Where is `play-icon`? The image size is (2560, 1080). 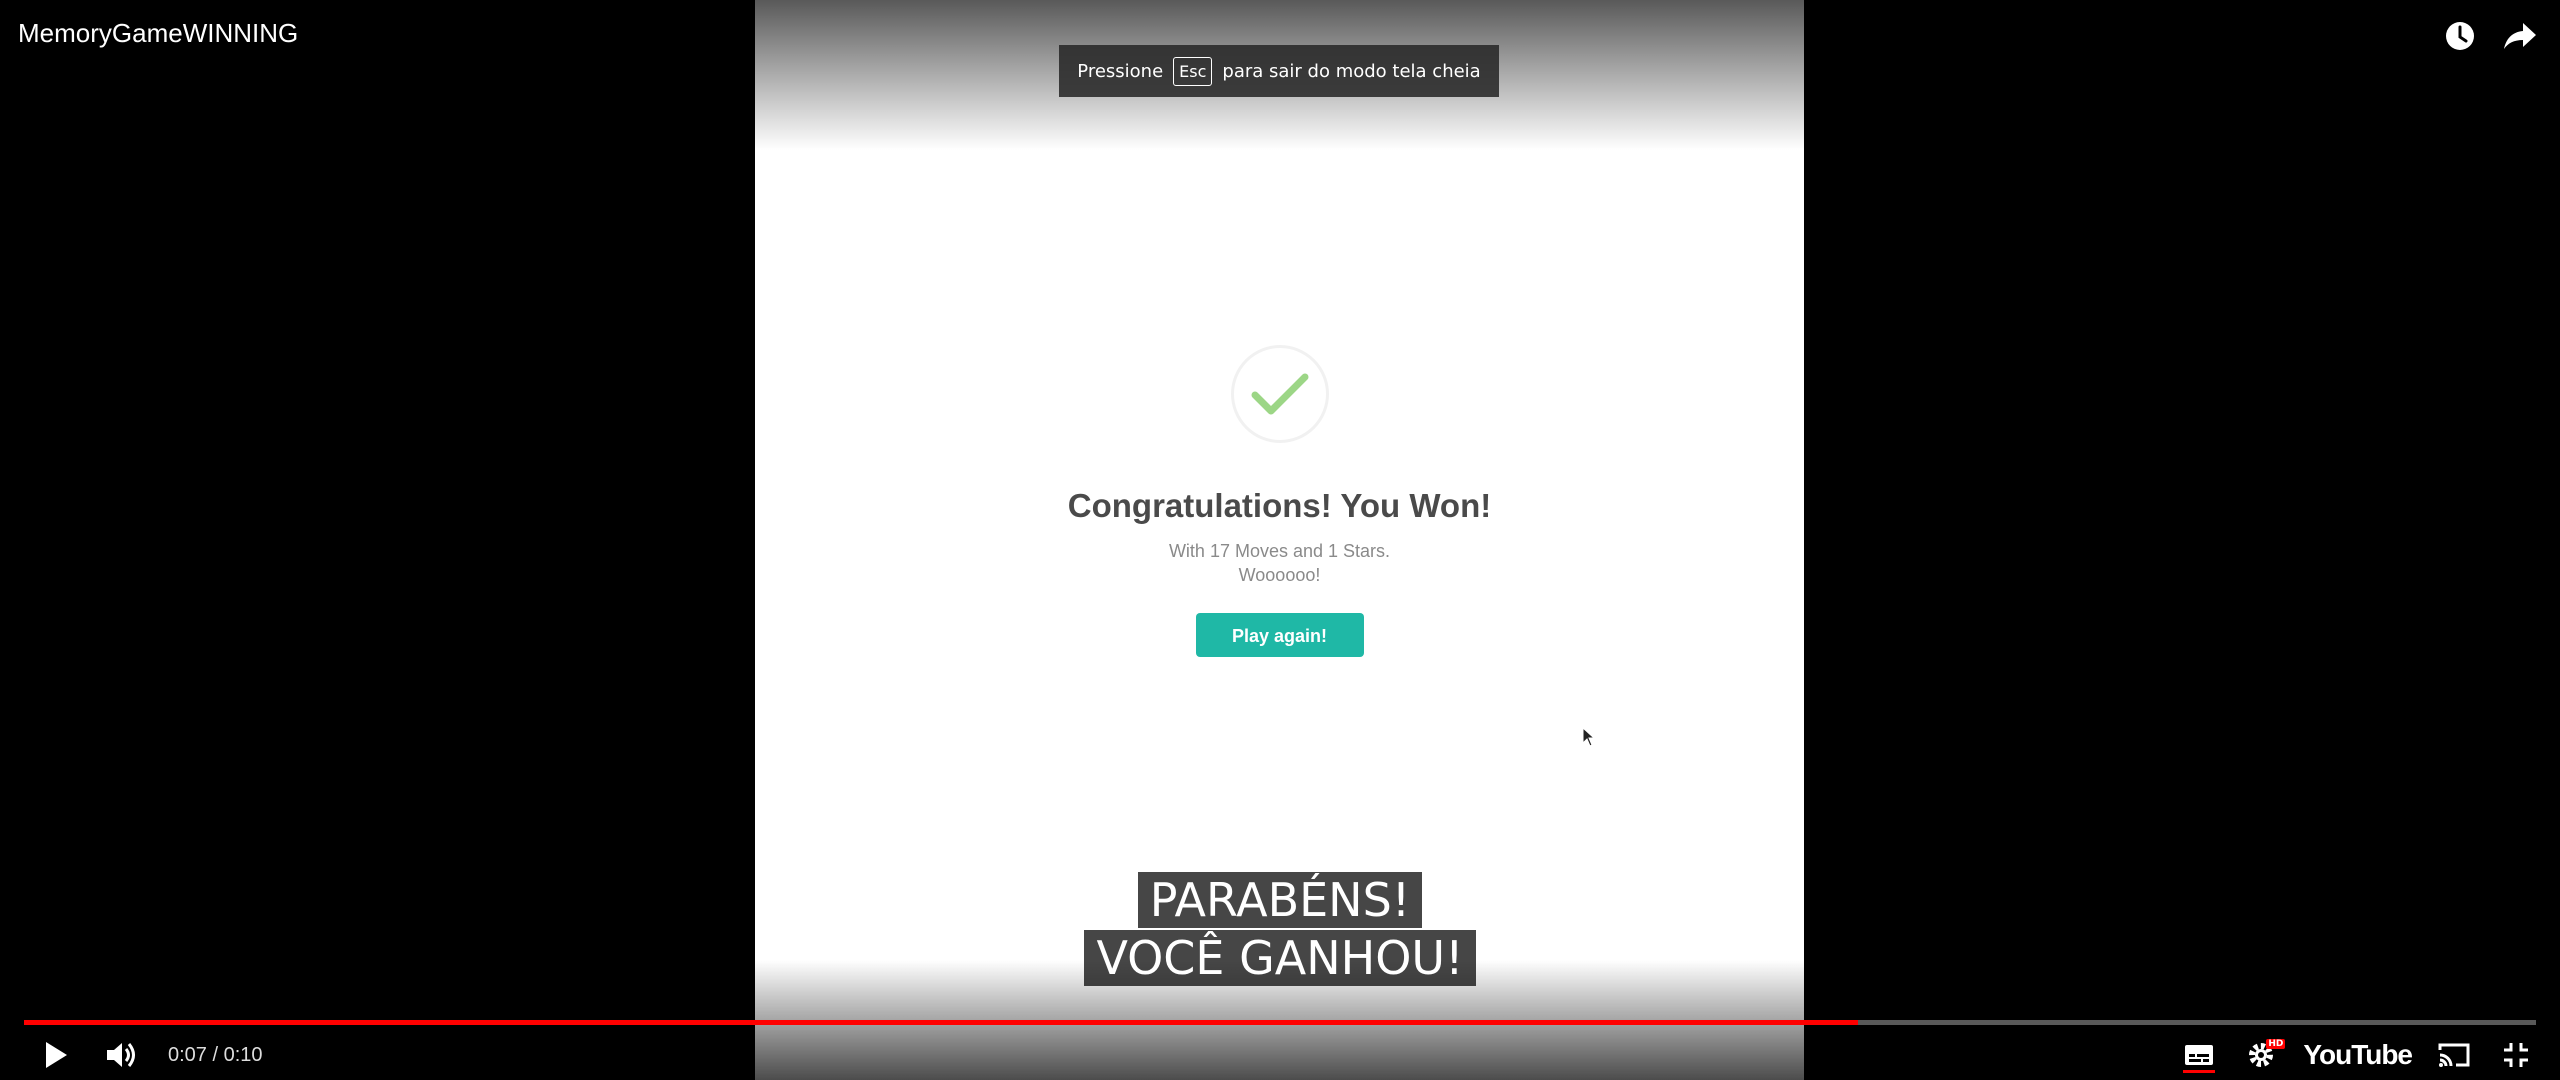
play-icon is located at coordinates (56, 1055).